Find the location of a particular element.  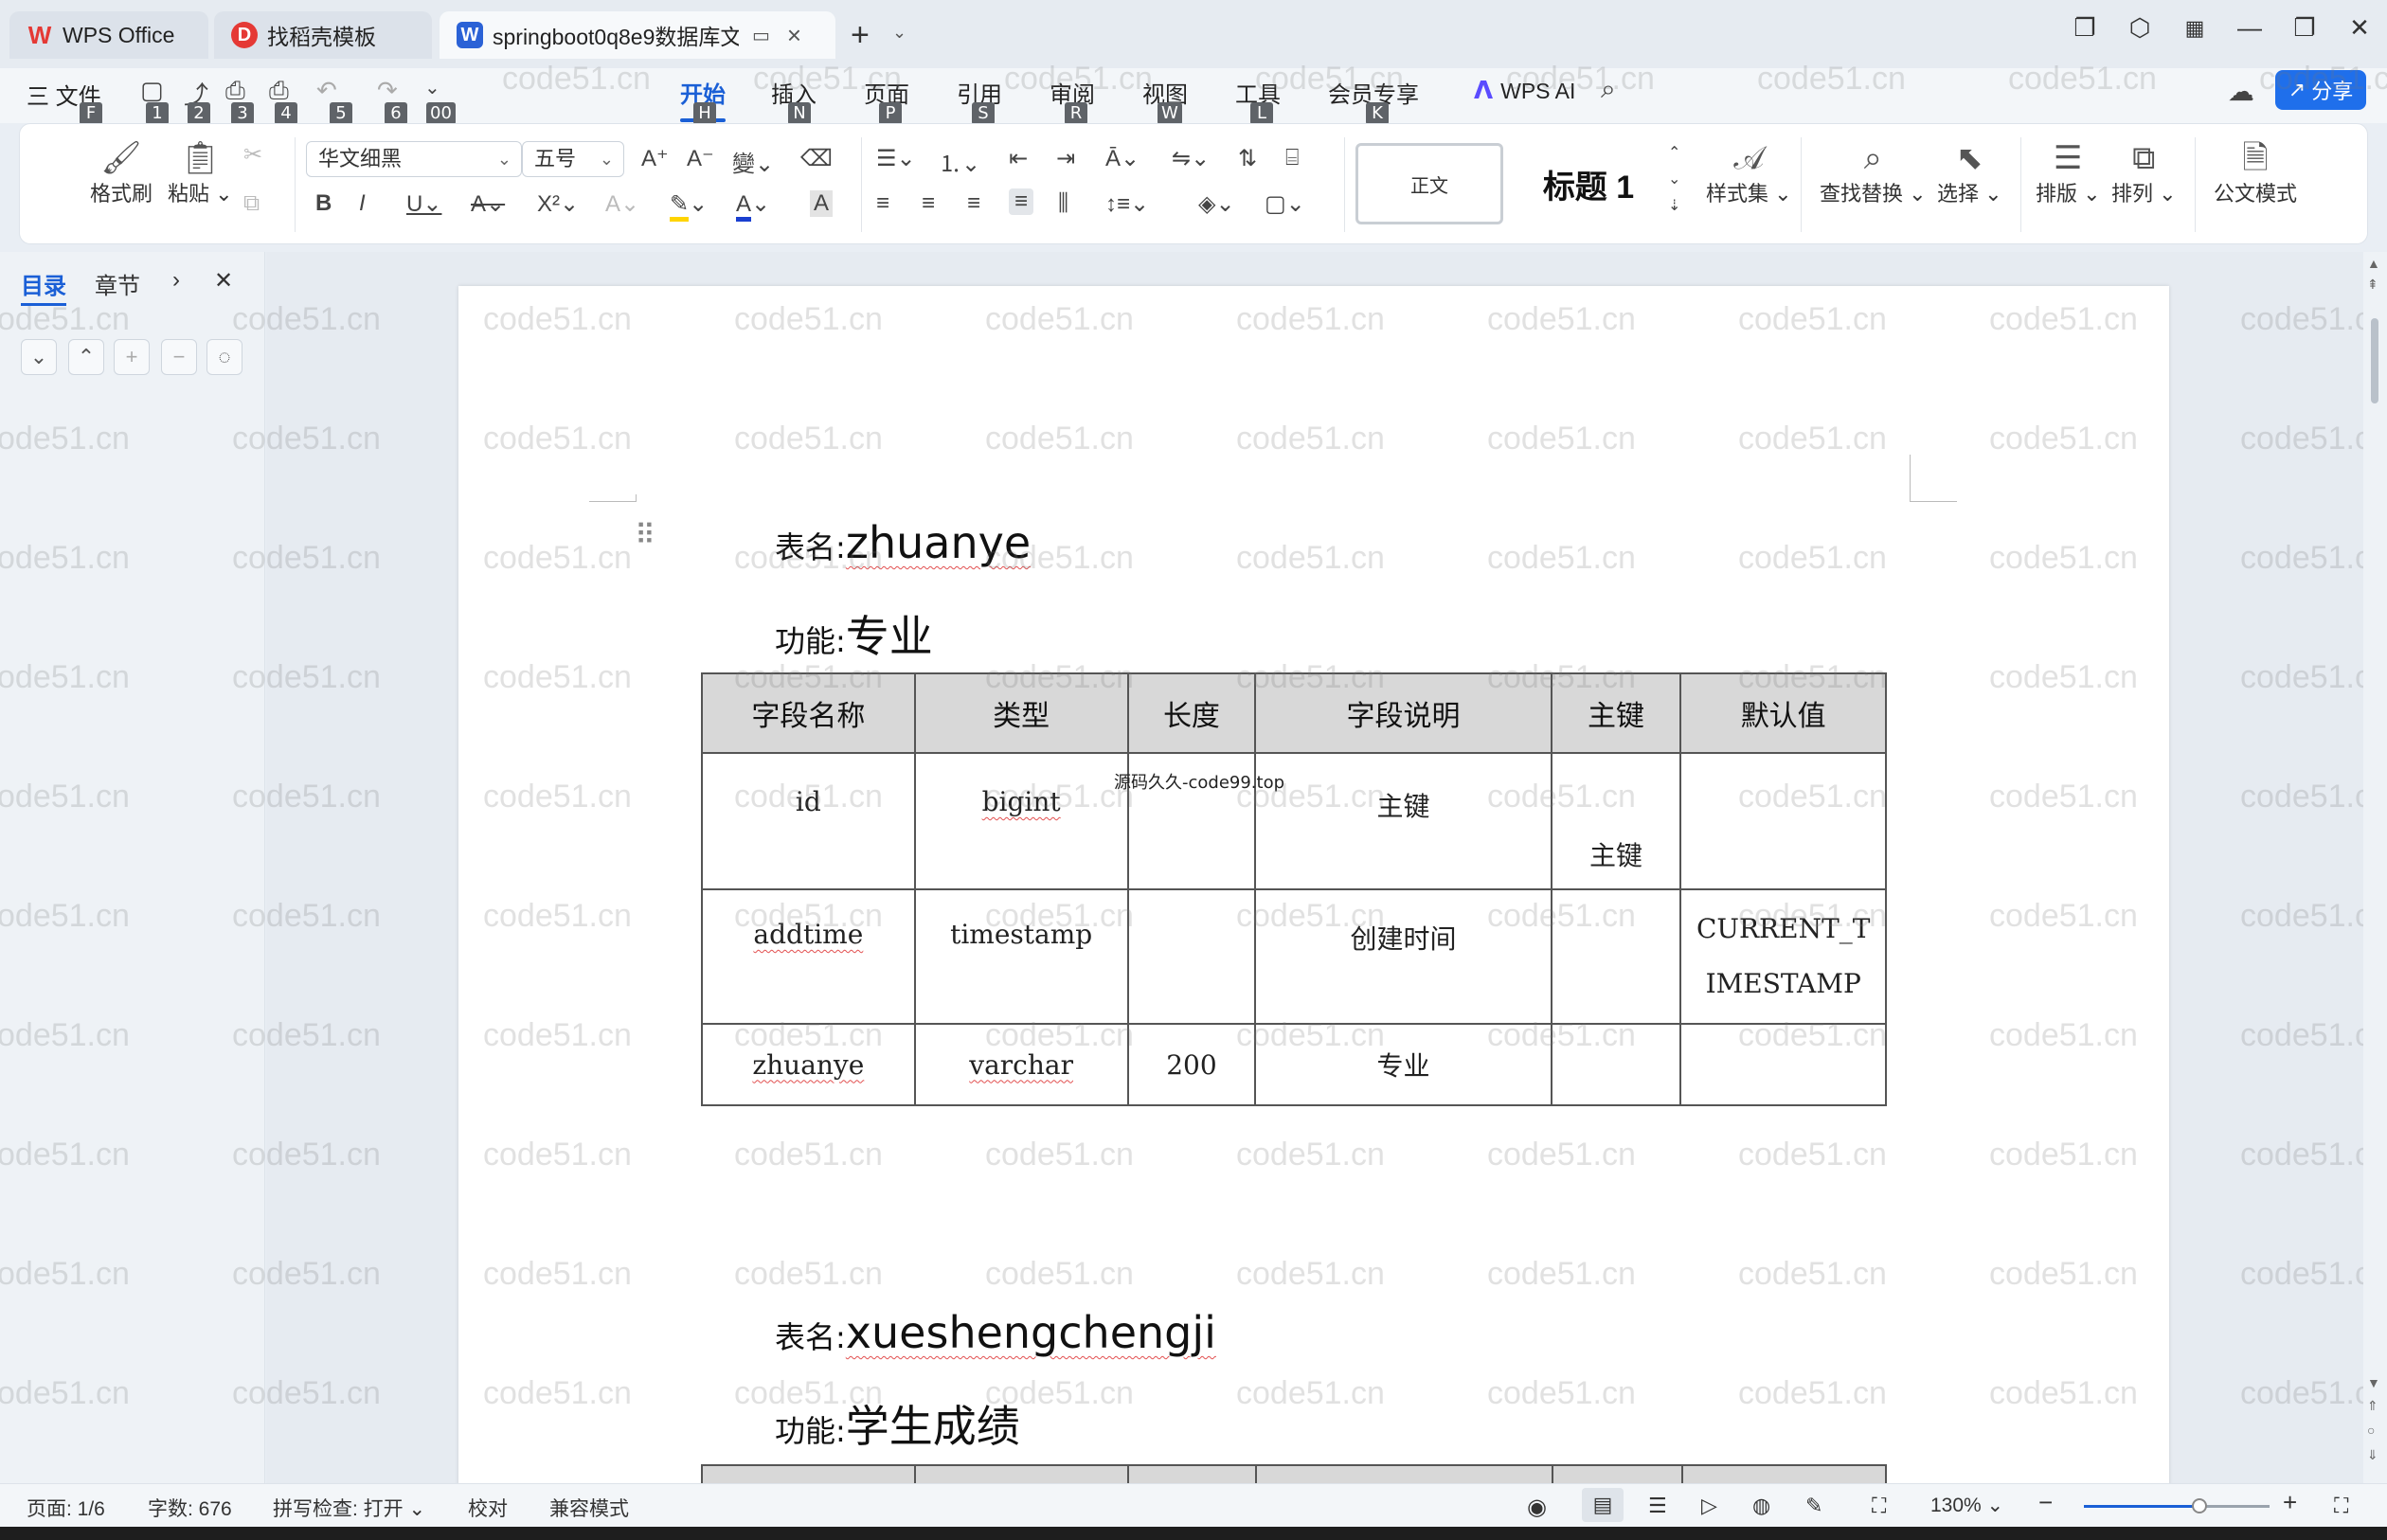

zoom-level: 130% ⌄ is located at coordinates (1966, 1505).